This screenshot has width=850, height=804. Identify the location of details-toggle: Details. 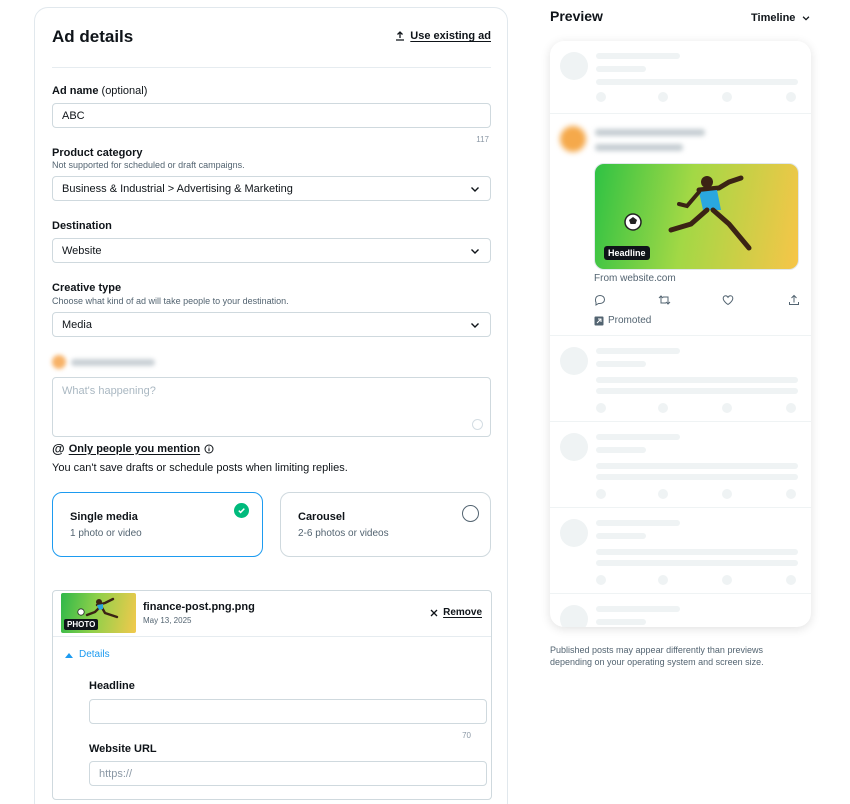
(87, 654).